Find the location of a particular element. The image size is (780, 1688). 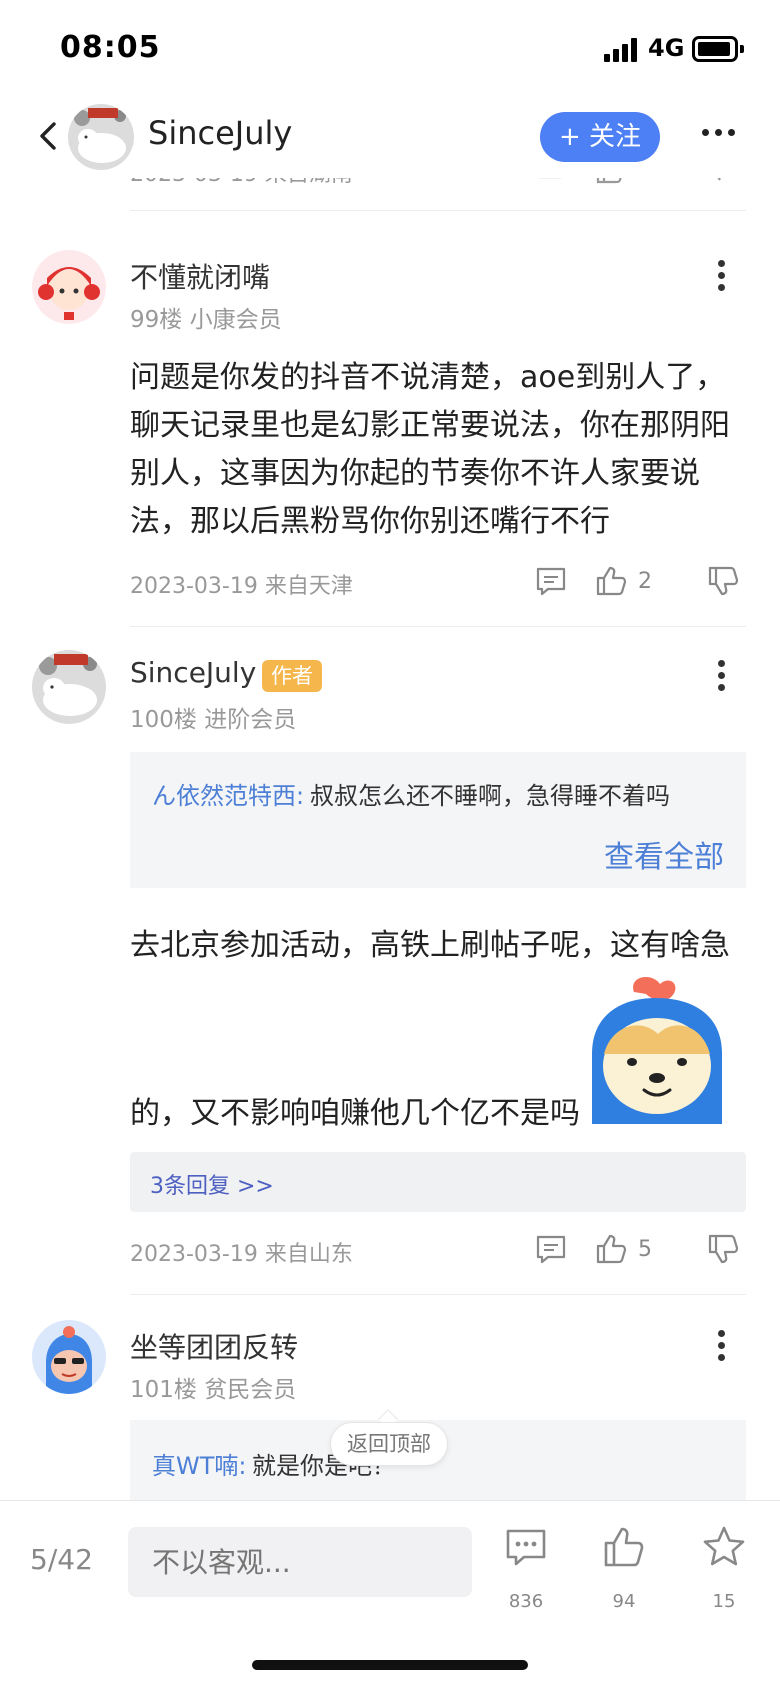

like-count-100: 5 is located at coordinates (645, 1249).